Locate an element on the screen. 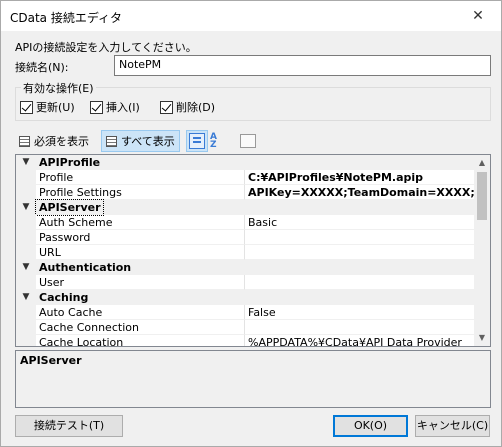 This screenshot has width=502, height=447. description-panel: APIServer is located at coordinates (253, 379).